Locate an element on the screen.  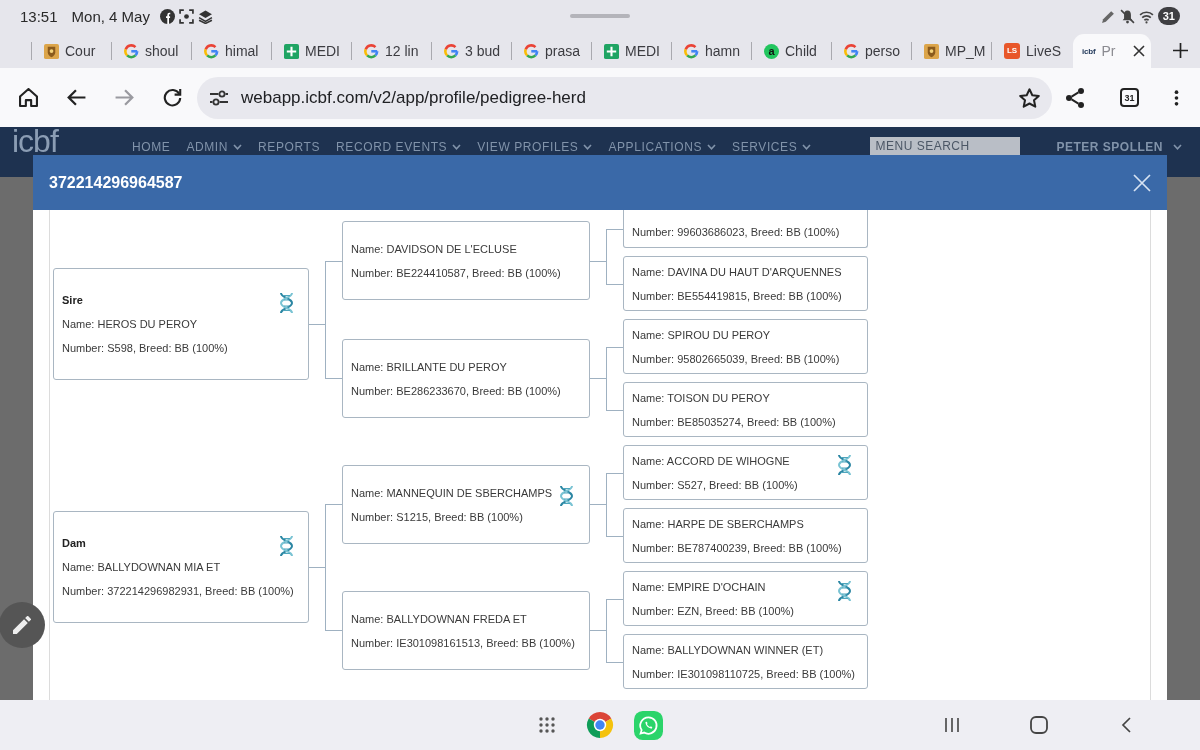
favicon-letter: LS is located at coordinates (1012, 51).